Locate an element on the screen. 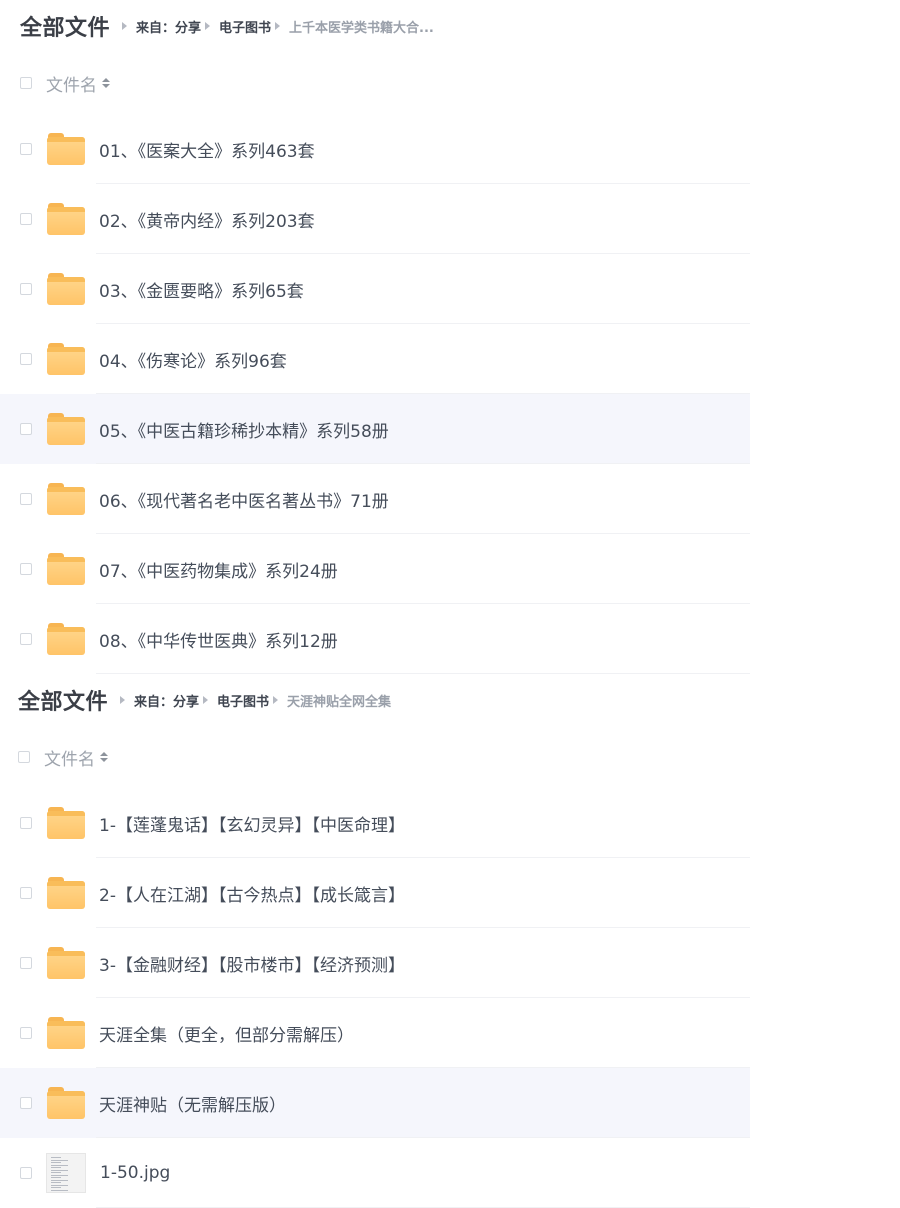 This screenshot has width=900, height=1208. file-name: 天涯神贴（无需解压版） is located at coordinates (192, 1103).